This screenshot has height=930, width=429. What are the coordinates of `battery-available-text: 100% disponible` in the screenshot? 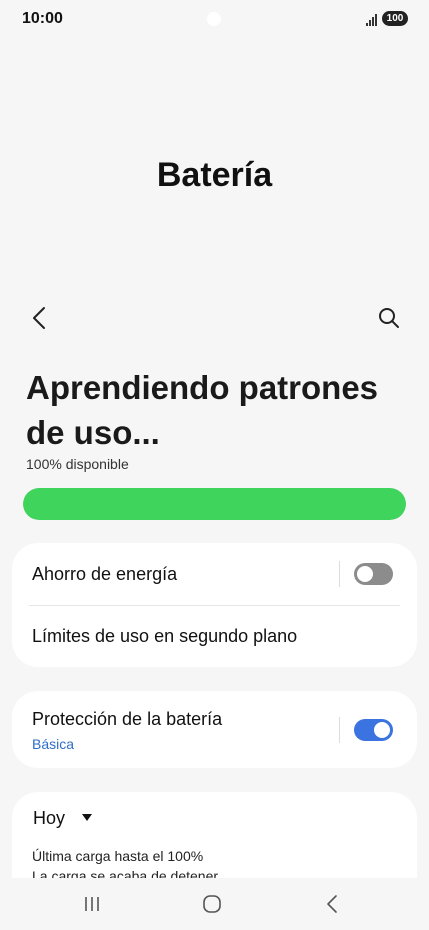 It's located at (77, 464).